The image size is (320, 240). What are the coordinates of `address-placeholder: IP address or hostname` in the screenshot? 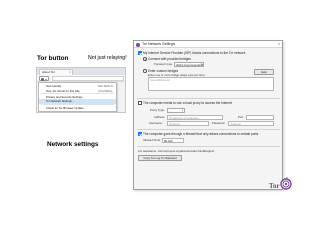 It's located at (184, 118).